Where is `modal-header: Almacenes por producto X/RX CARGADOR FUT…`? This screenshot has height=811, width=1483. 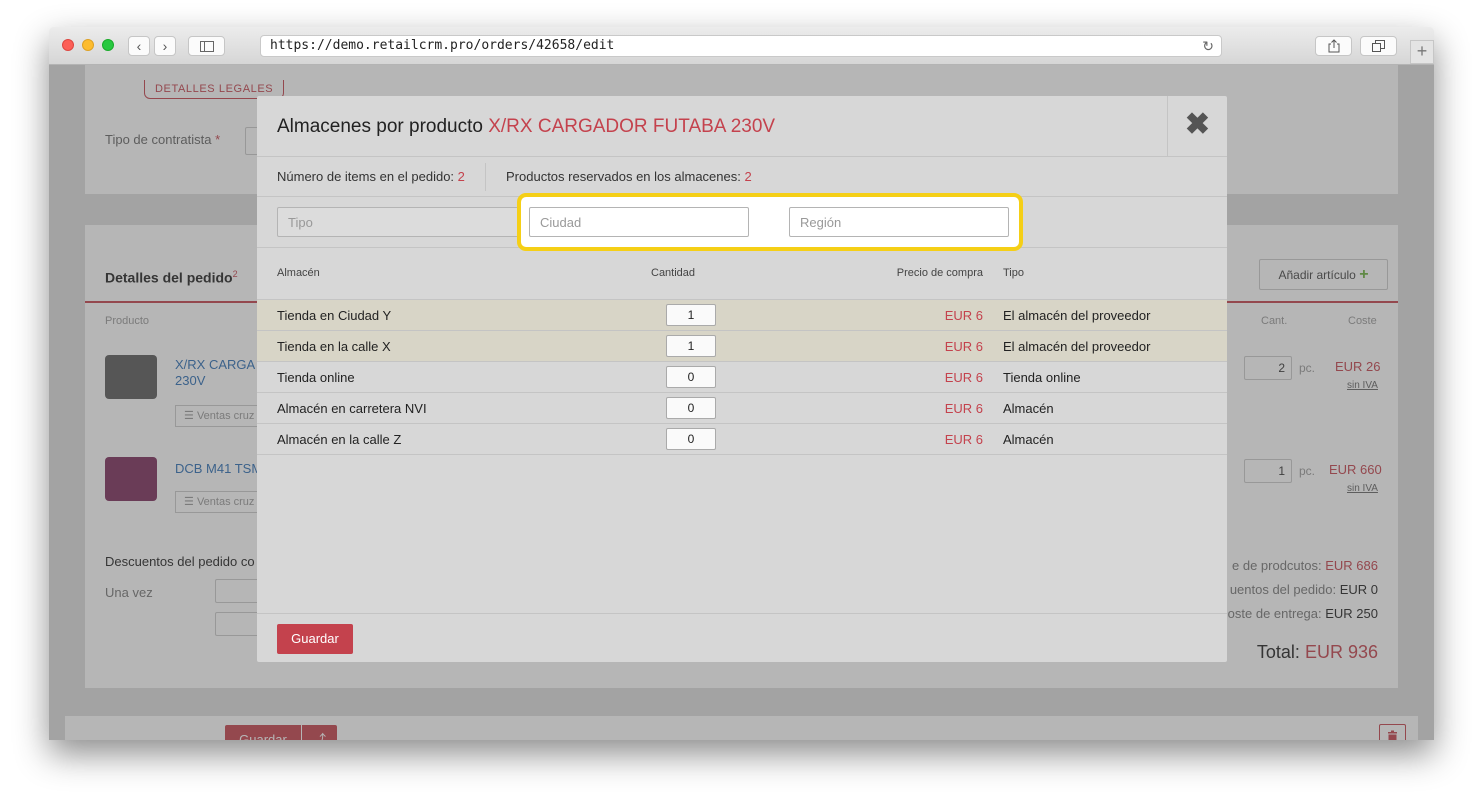 modal-header: Almacenes por producto X/RX CARGADOR FUT… is located at coordinates (742, 126).